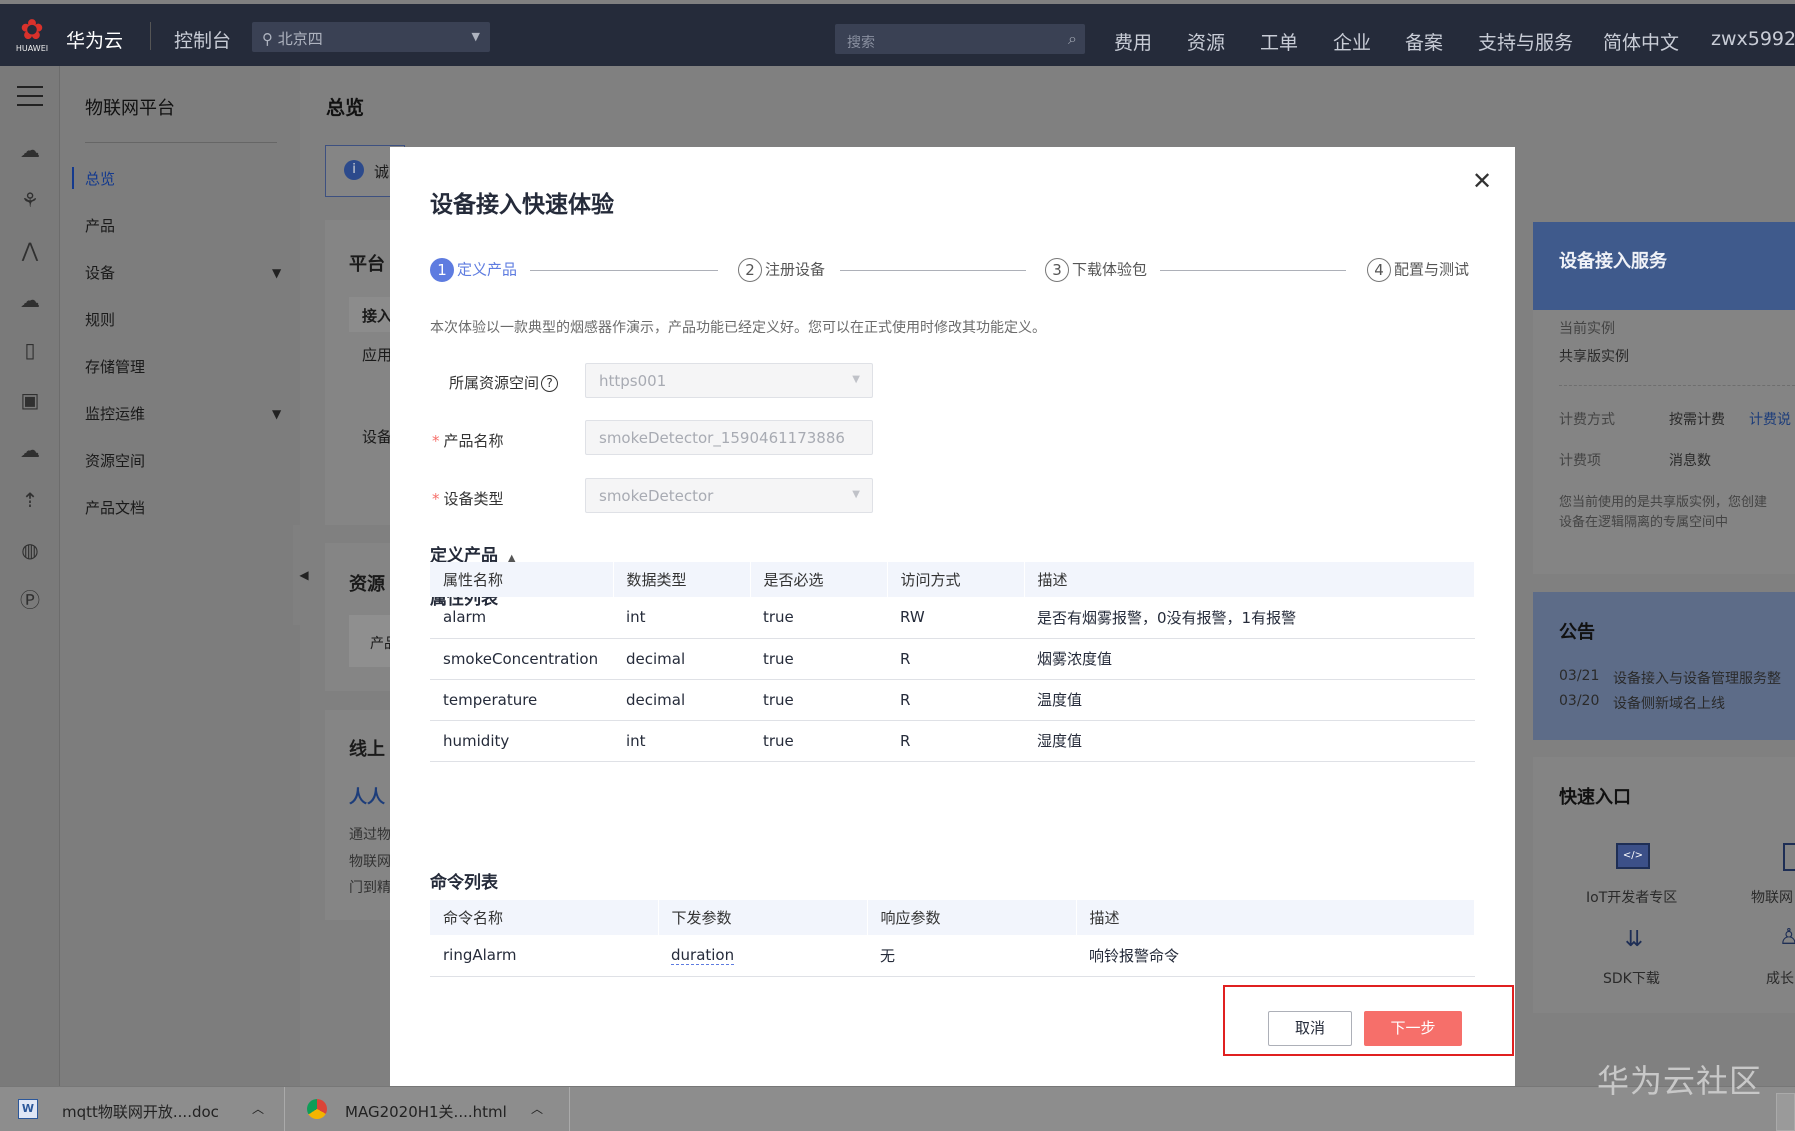  I want to click on quick-link-sdk: SDK下载, so click(1631, 978).